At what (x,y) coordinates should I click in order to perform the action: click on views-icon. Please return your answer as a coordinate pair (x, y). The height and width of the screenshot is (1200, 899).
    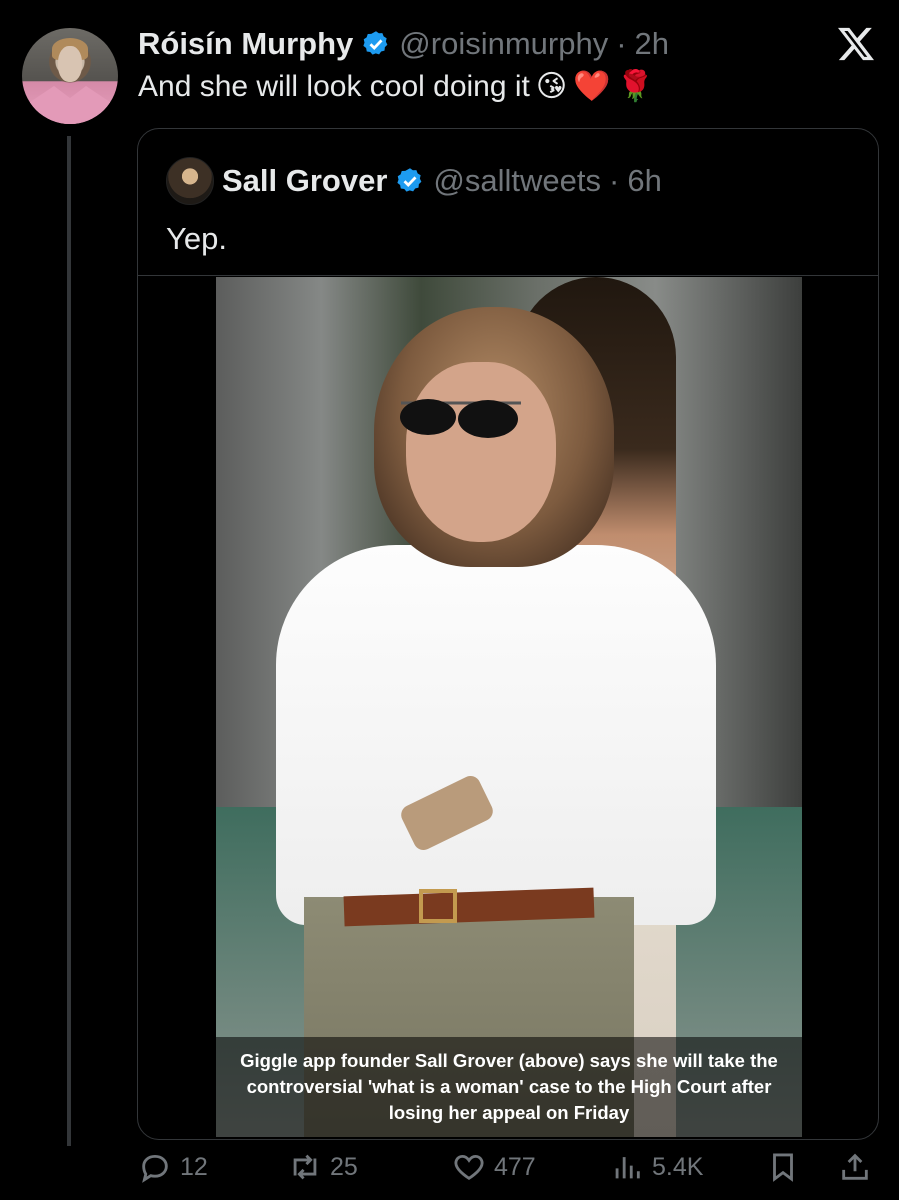
    Looking at the image, I should click on (627, 1168).